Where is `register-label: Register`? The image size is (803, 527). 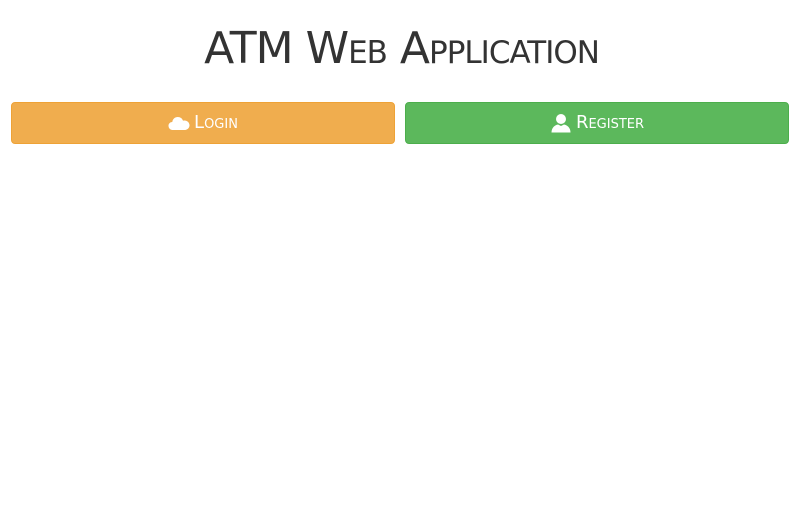 register-label: Register is located at coordinates (610, 122).